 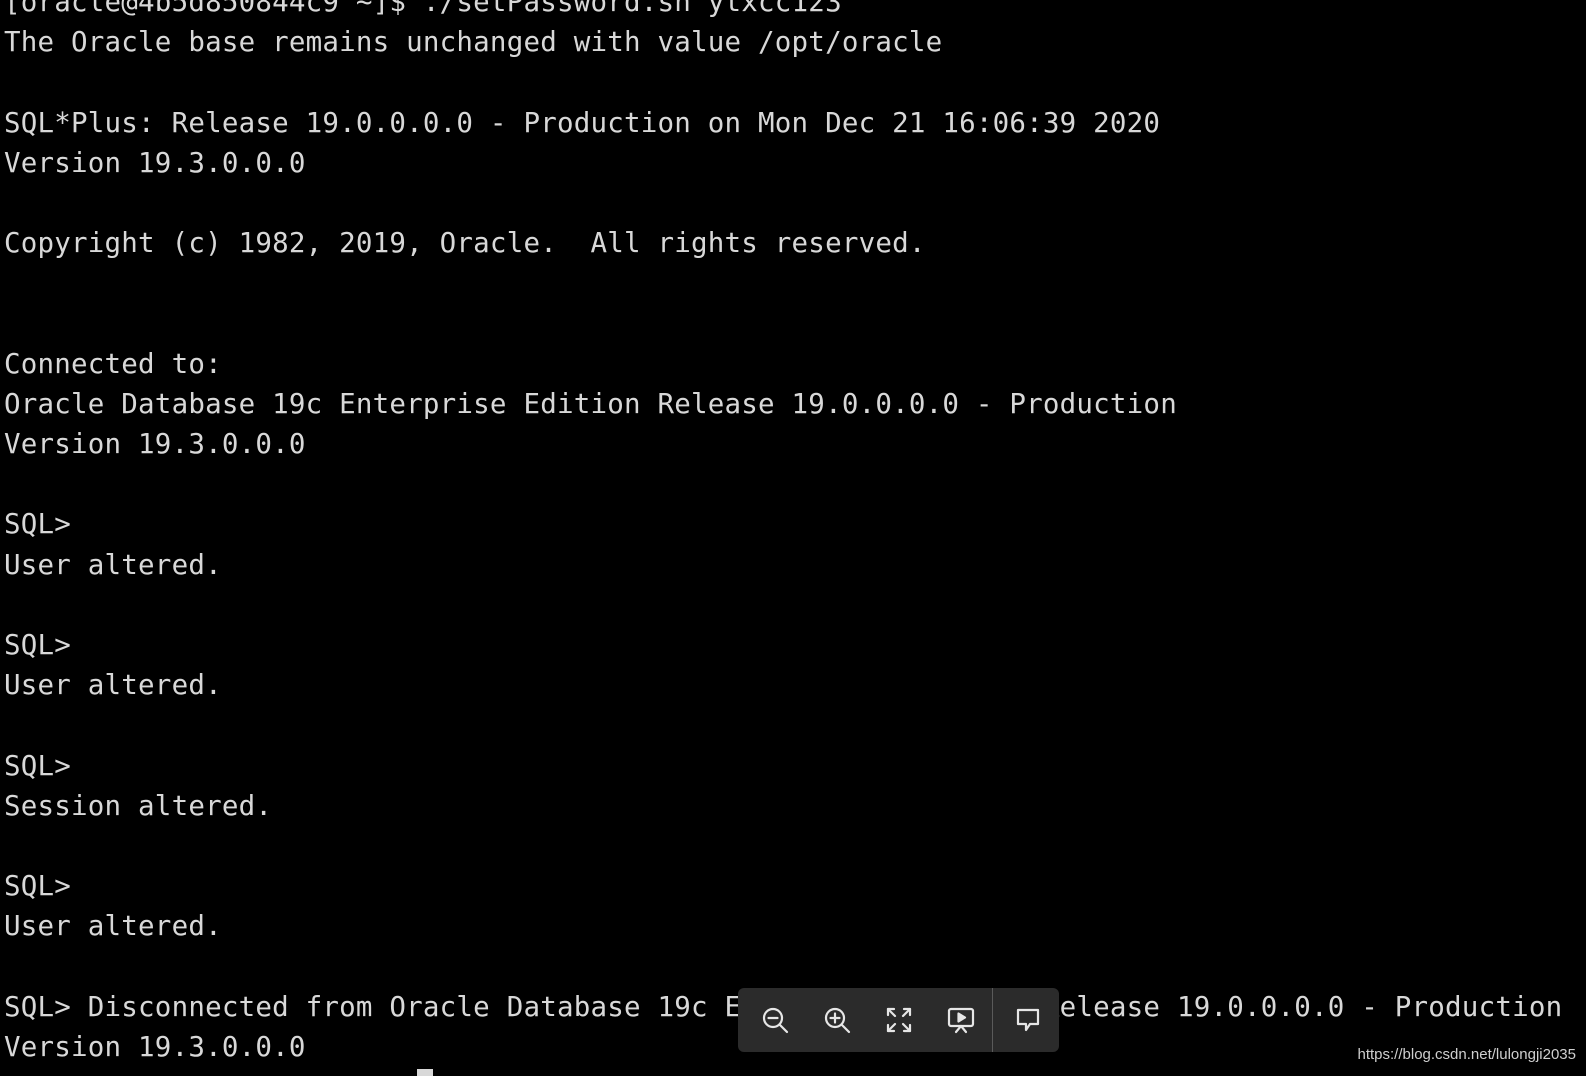 What do you see at coordinates (113, 363) in the screenshot?
I see `terminal-line: Connected to:` at bounding box center [113, 363].